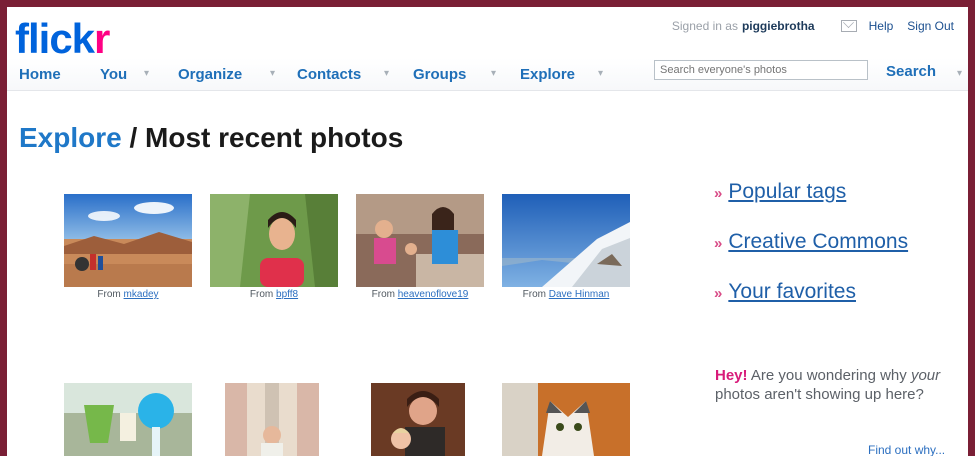 The image size is (975, 456). Describe the element at coordinates (493, 73) in the screenshot. I see `nav-groups-dropdown-icon: ▾` at that location.